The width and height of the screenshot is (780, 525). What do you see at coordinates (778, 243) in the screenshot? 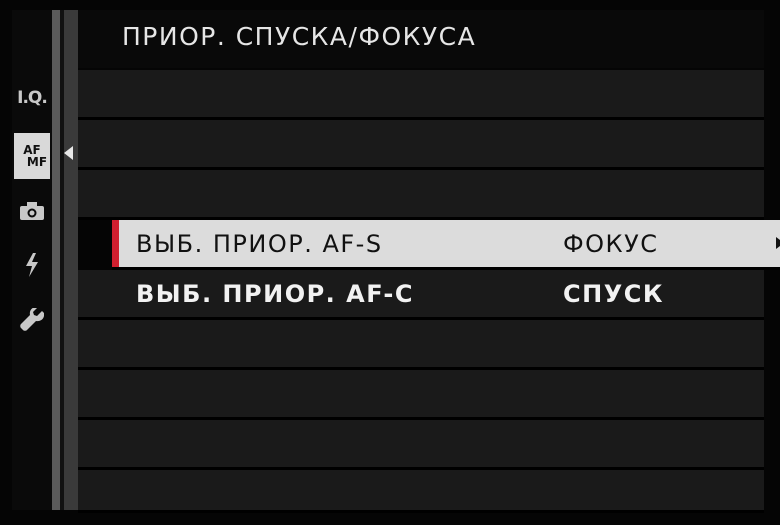
I see `submenu-arrow-icon` at bounding box center [778, 243].